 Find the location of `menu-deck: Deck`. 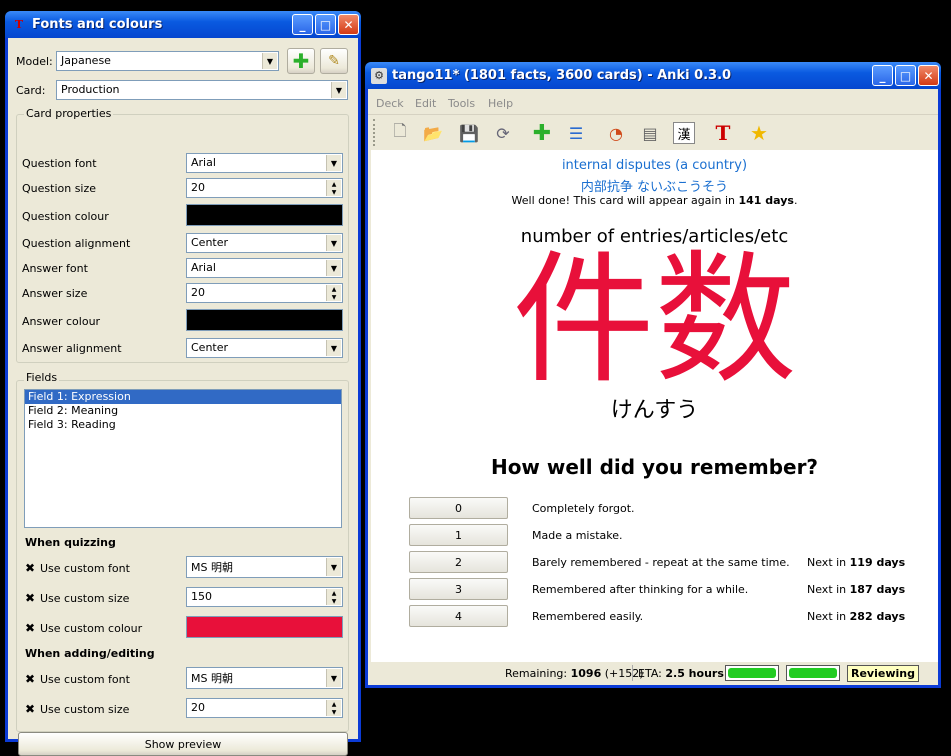

menu-deck: Deck is located at coordinates (390, 103).